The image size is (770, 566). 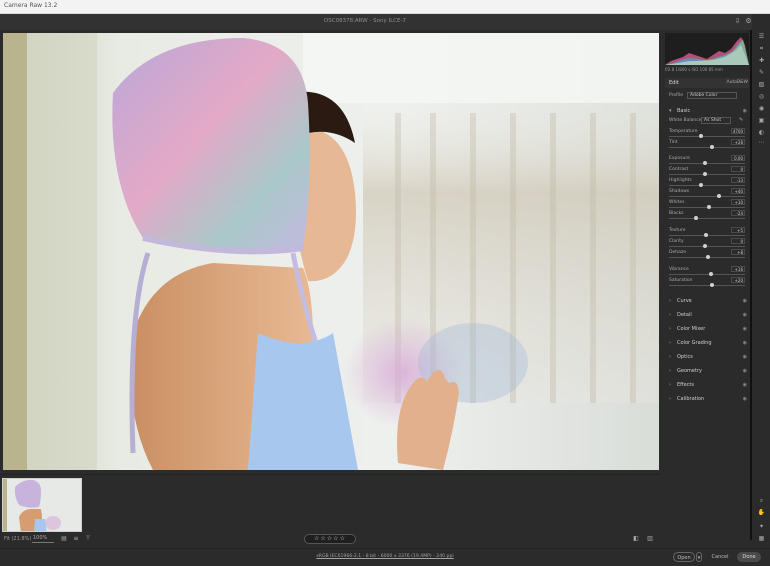 I want to click on section-curve: › Curve ◉, so click(x=707, y=301).